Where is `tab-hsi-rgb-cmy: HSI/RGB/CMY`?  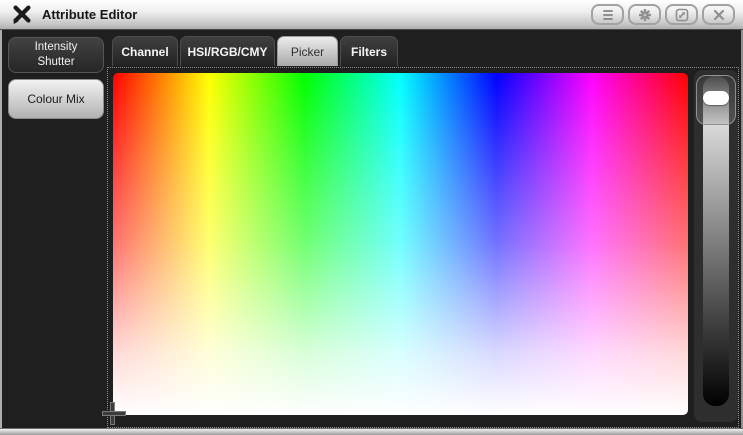
tab-hsi-rgb-cmy: HSI/RGB/CMY is located at coordinates (227, 51).